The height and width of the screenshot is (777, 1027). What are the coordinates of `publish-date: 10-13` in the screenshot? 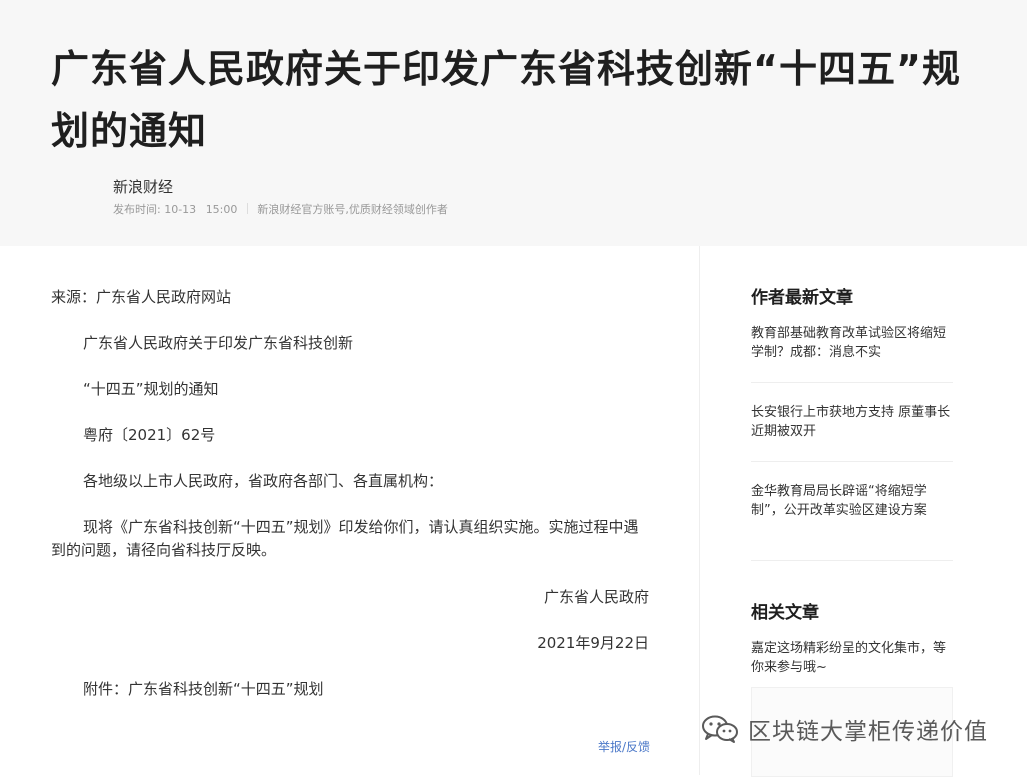 It's located at (180, 209).